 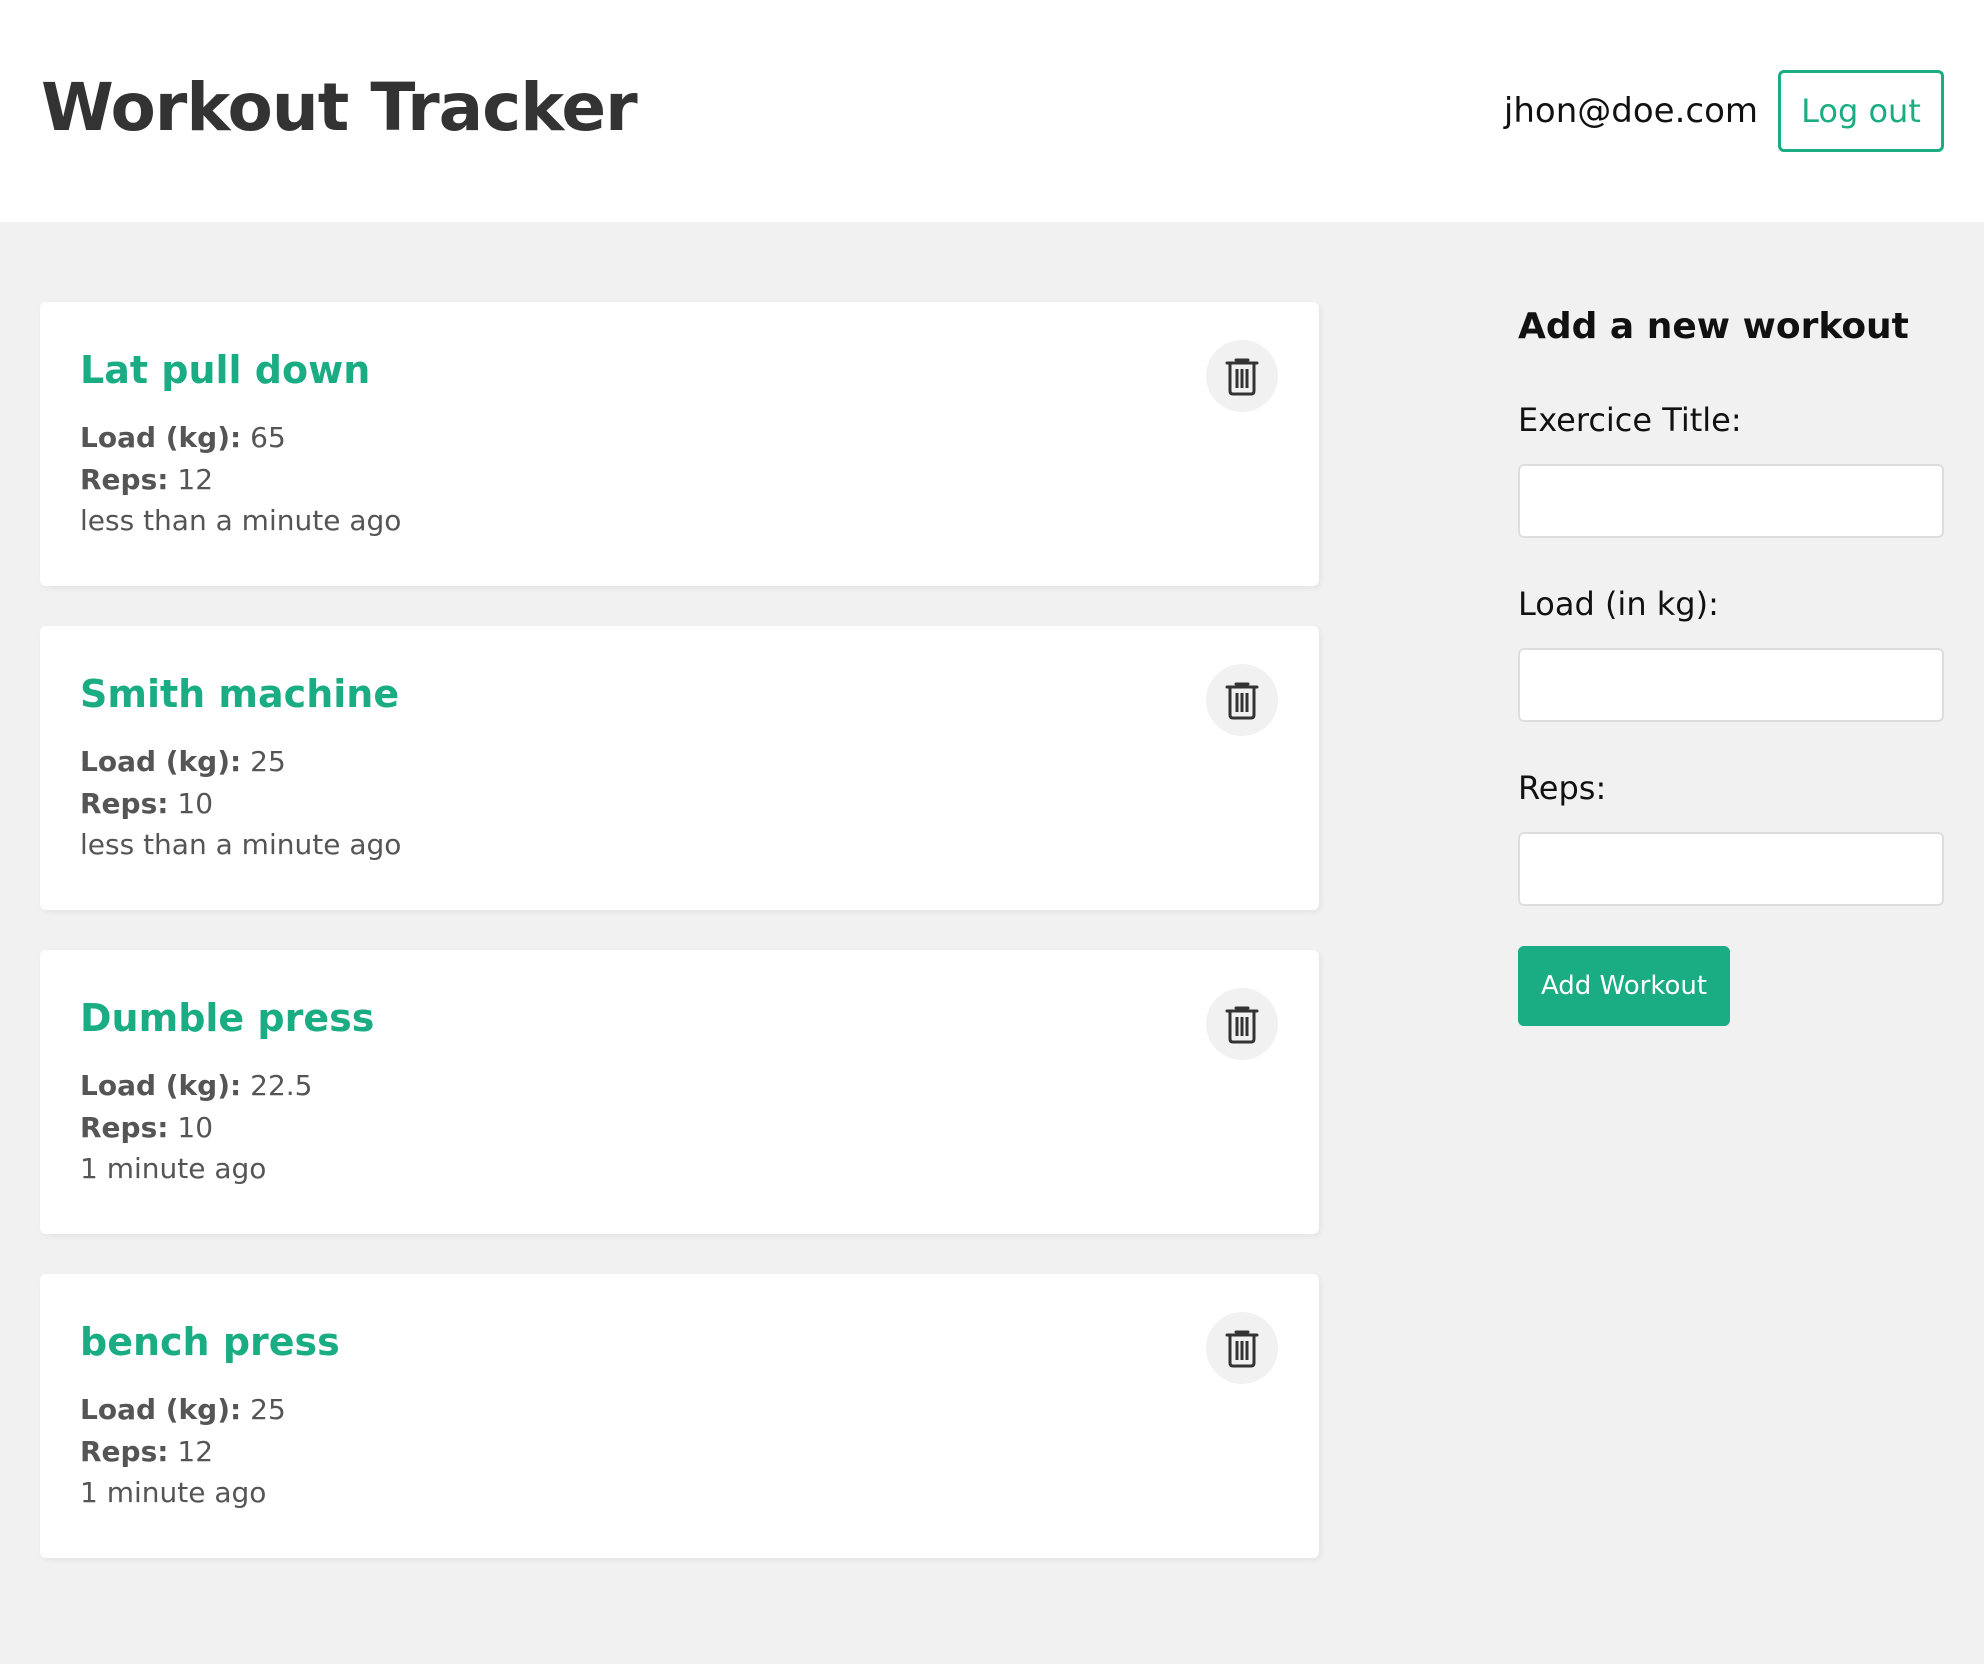 I want to click on workout-load: Load (kg): 22.5, so click(x=196, y=1086).